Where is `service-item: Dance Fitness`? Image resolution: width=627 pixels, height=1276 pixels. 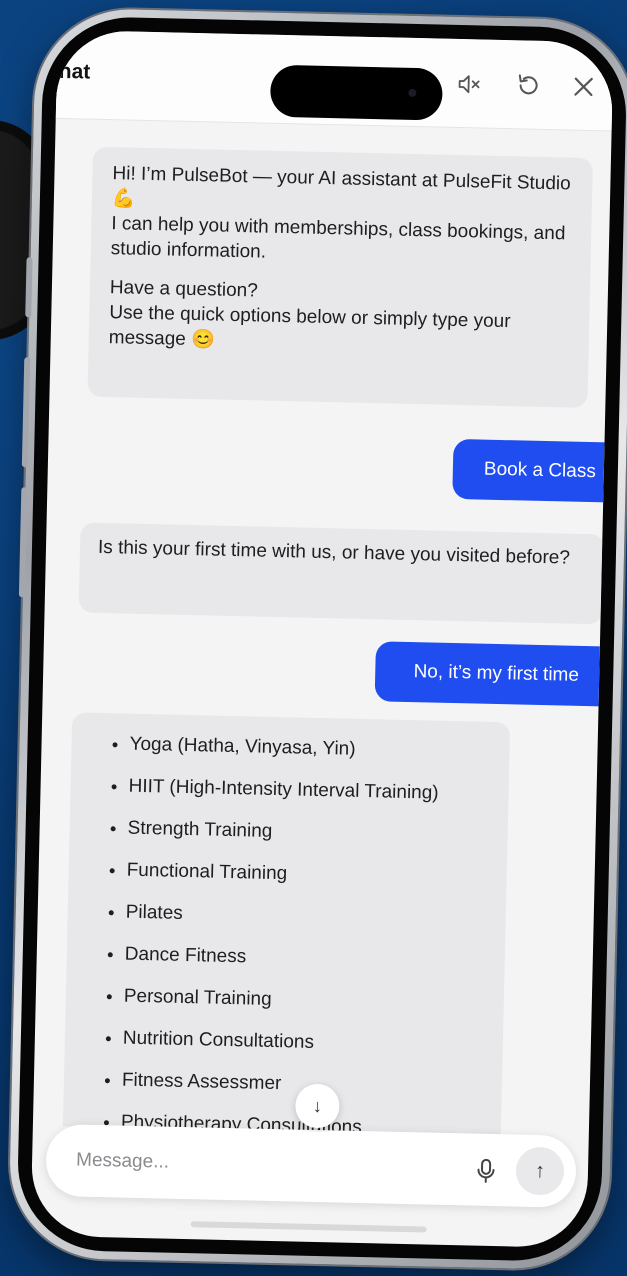 service-item: Dance Fitness is located at coordinates (315, 959).